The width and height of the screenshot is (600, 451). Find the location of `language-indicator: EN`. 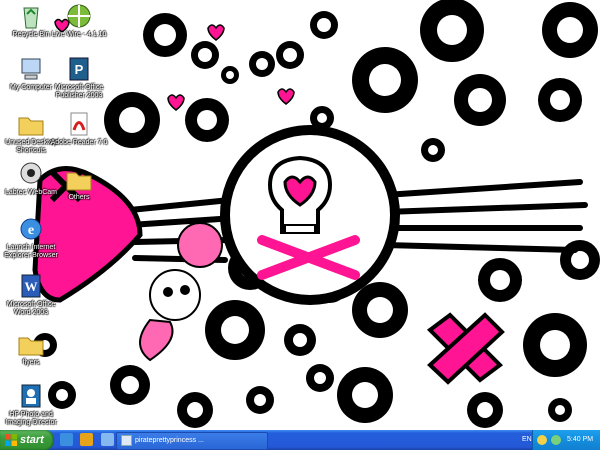

language-indicator: EN is located at coordinates (527, 440).